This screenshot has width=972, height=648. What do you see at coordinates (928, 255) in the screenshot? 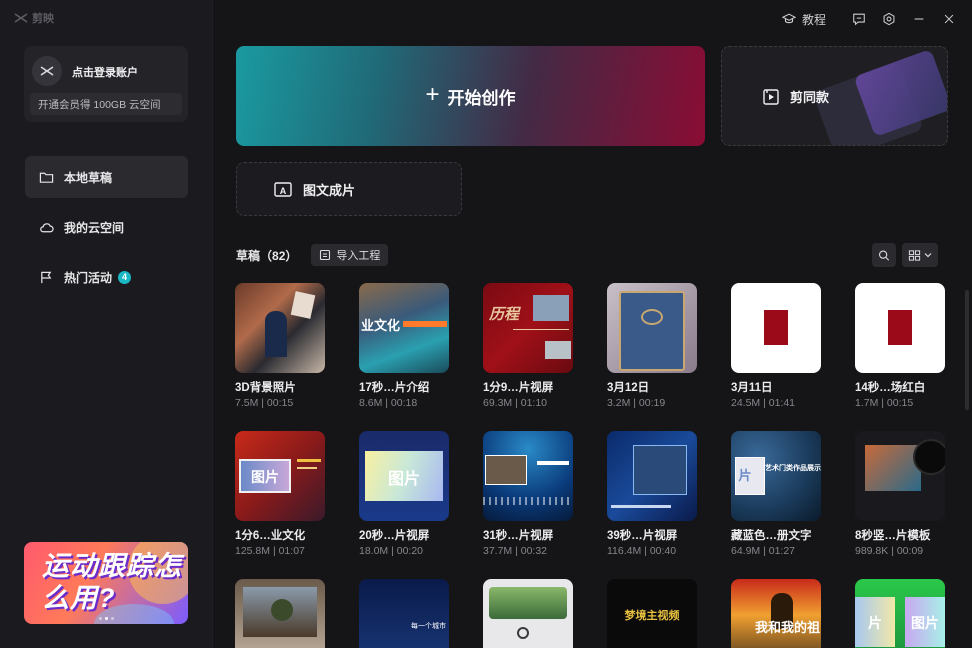
I see `chevron-down-icon` at bounding box center [928, 255].